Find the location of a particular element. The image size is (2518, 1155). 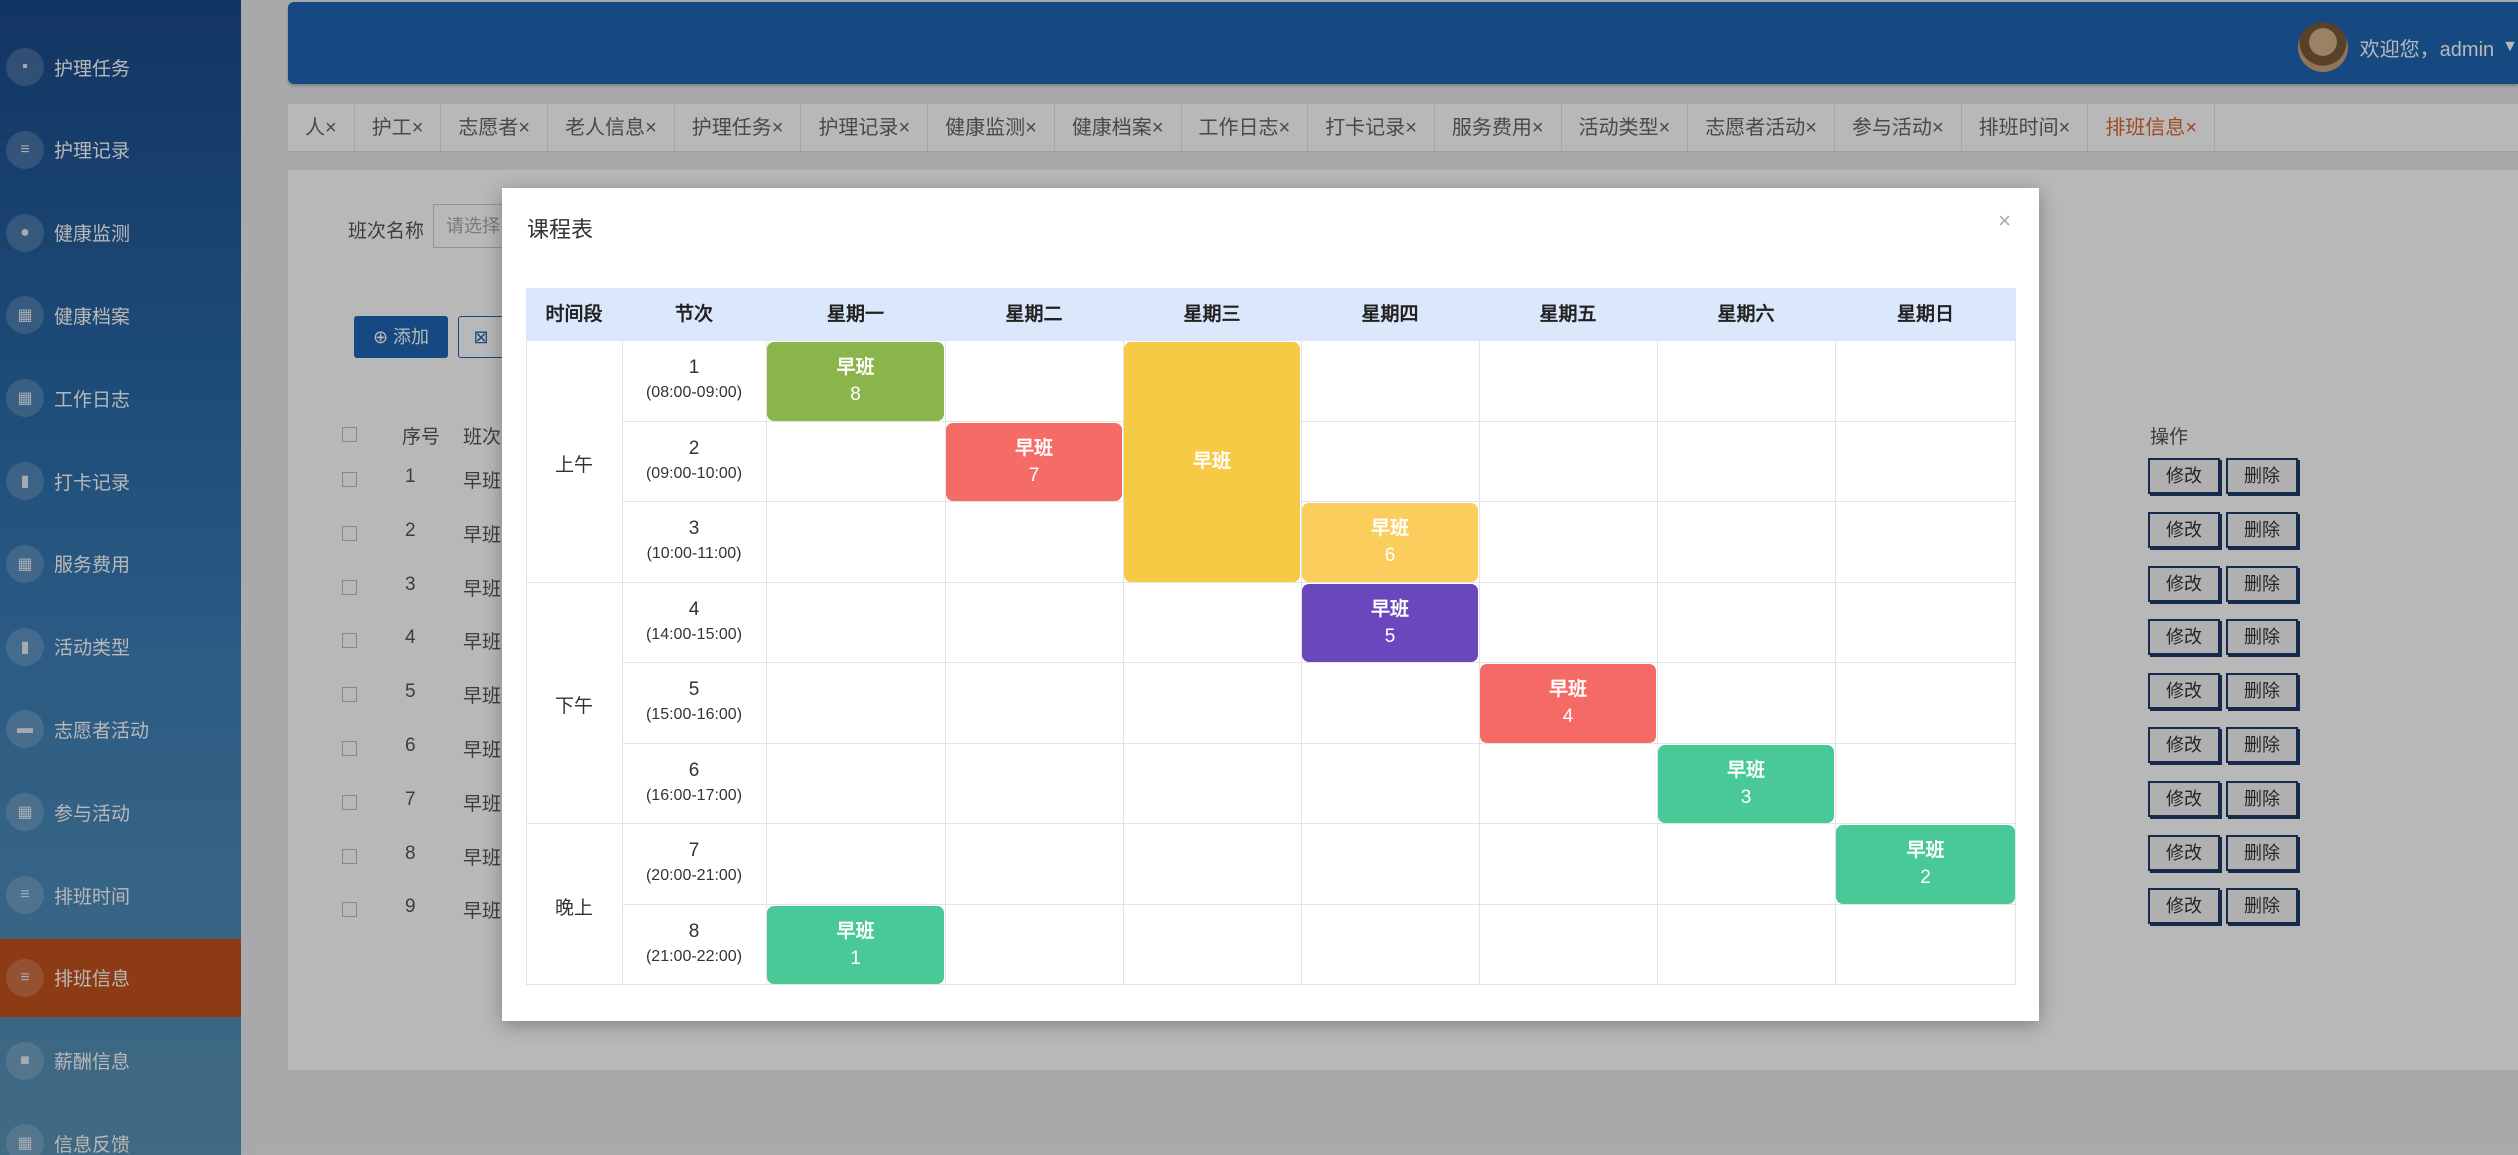

schedule-column-header: 星期一 is located at coordinates (855, 314).